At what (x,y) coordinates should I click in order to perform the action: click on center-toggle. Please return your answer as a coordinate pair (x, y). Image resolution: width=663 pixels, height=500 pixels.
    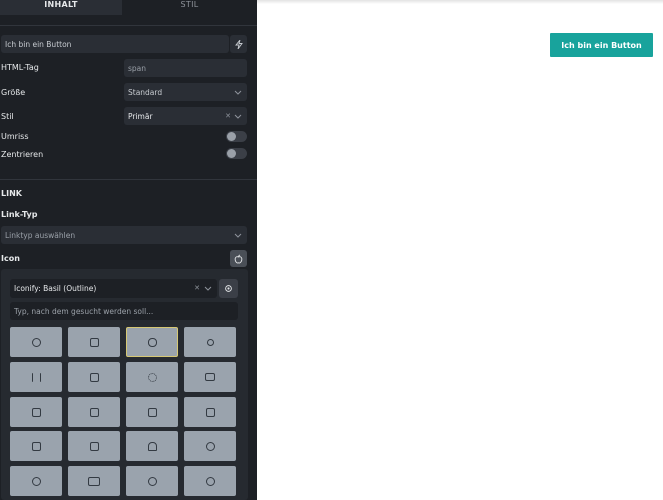
    Looking at the image, I should click on (236, 153).